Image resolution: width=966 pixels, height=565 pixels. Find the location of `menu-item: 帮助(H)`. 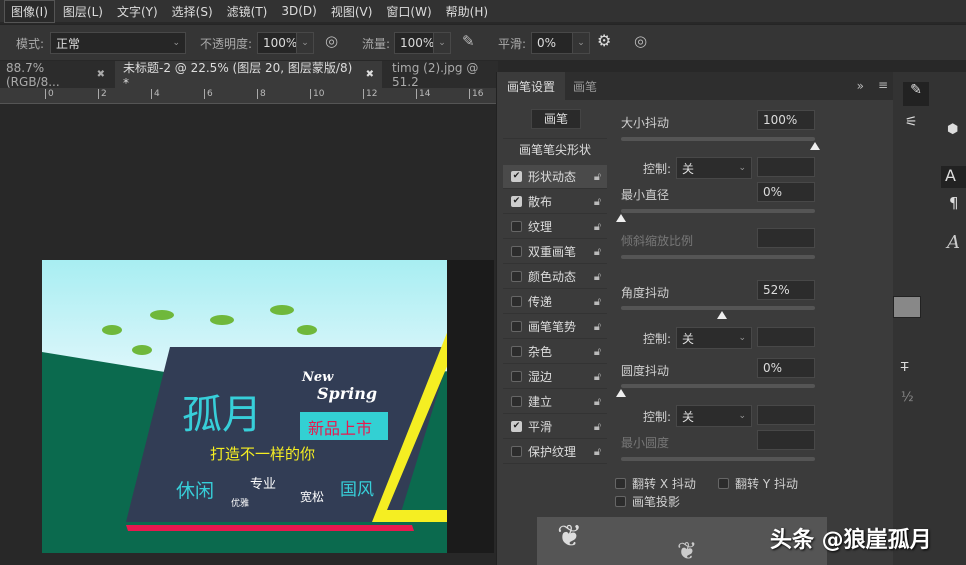

menu-item: 帮助(H) is located at coordinates (467, 11).